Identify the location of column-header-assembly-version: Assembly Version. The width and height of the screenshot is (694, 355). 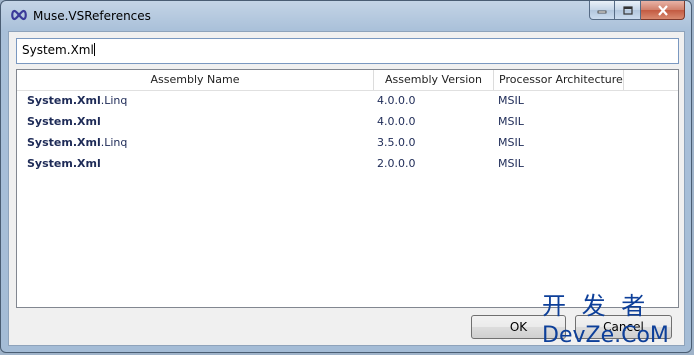
(434, 80).